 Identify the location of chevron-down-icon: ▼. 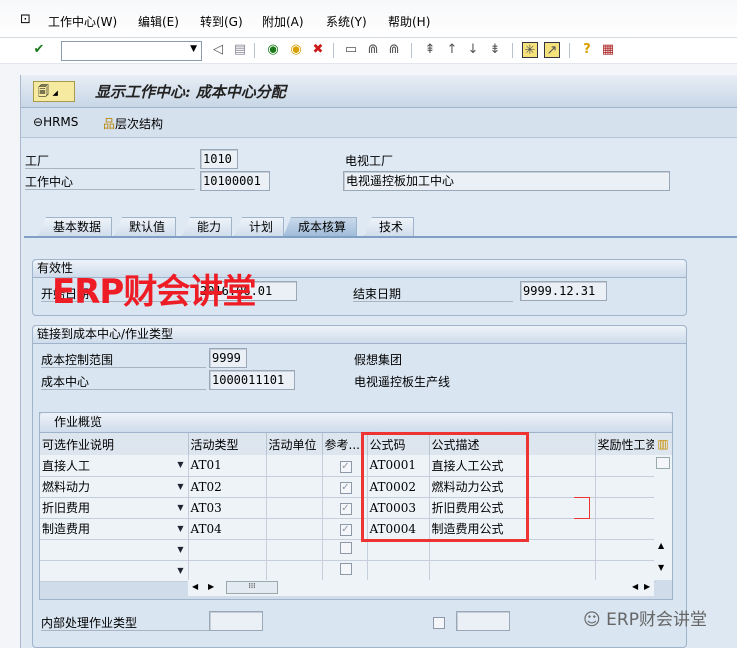
(193, 49).